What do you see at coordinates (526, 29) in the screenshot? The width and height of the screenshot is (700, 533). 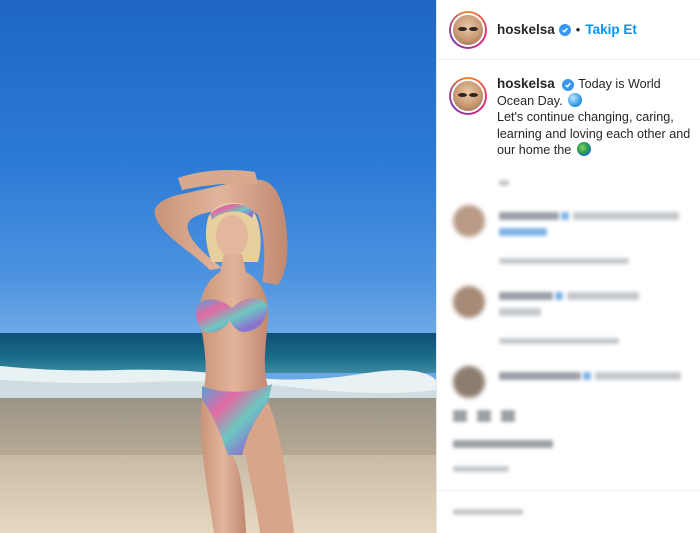 I see `username-link: hoskelsa` at bounding box center [526, 29].